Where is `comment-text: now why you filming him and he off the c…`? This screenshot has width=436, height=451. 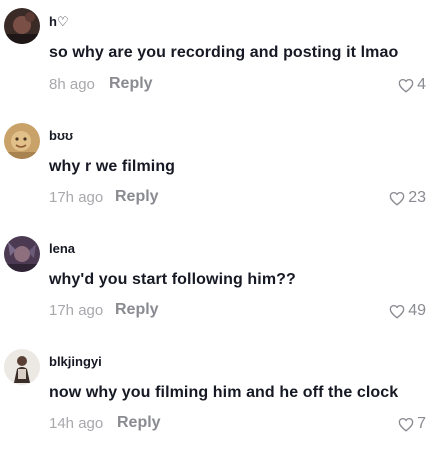
comment-text: now why you filming him and he off the c… is located at coordinates (224, 392).